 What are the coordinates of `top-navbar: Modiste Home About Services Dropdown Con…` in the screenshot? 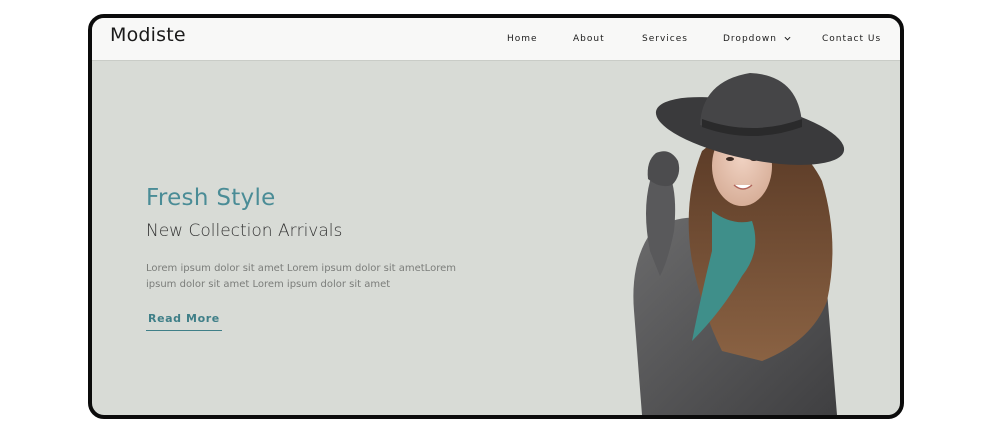 It's located at (496, 39).